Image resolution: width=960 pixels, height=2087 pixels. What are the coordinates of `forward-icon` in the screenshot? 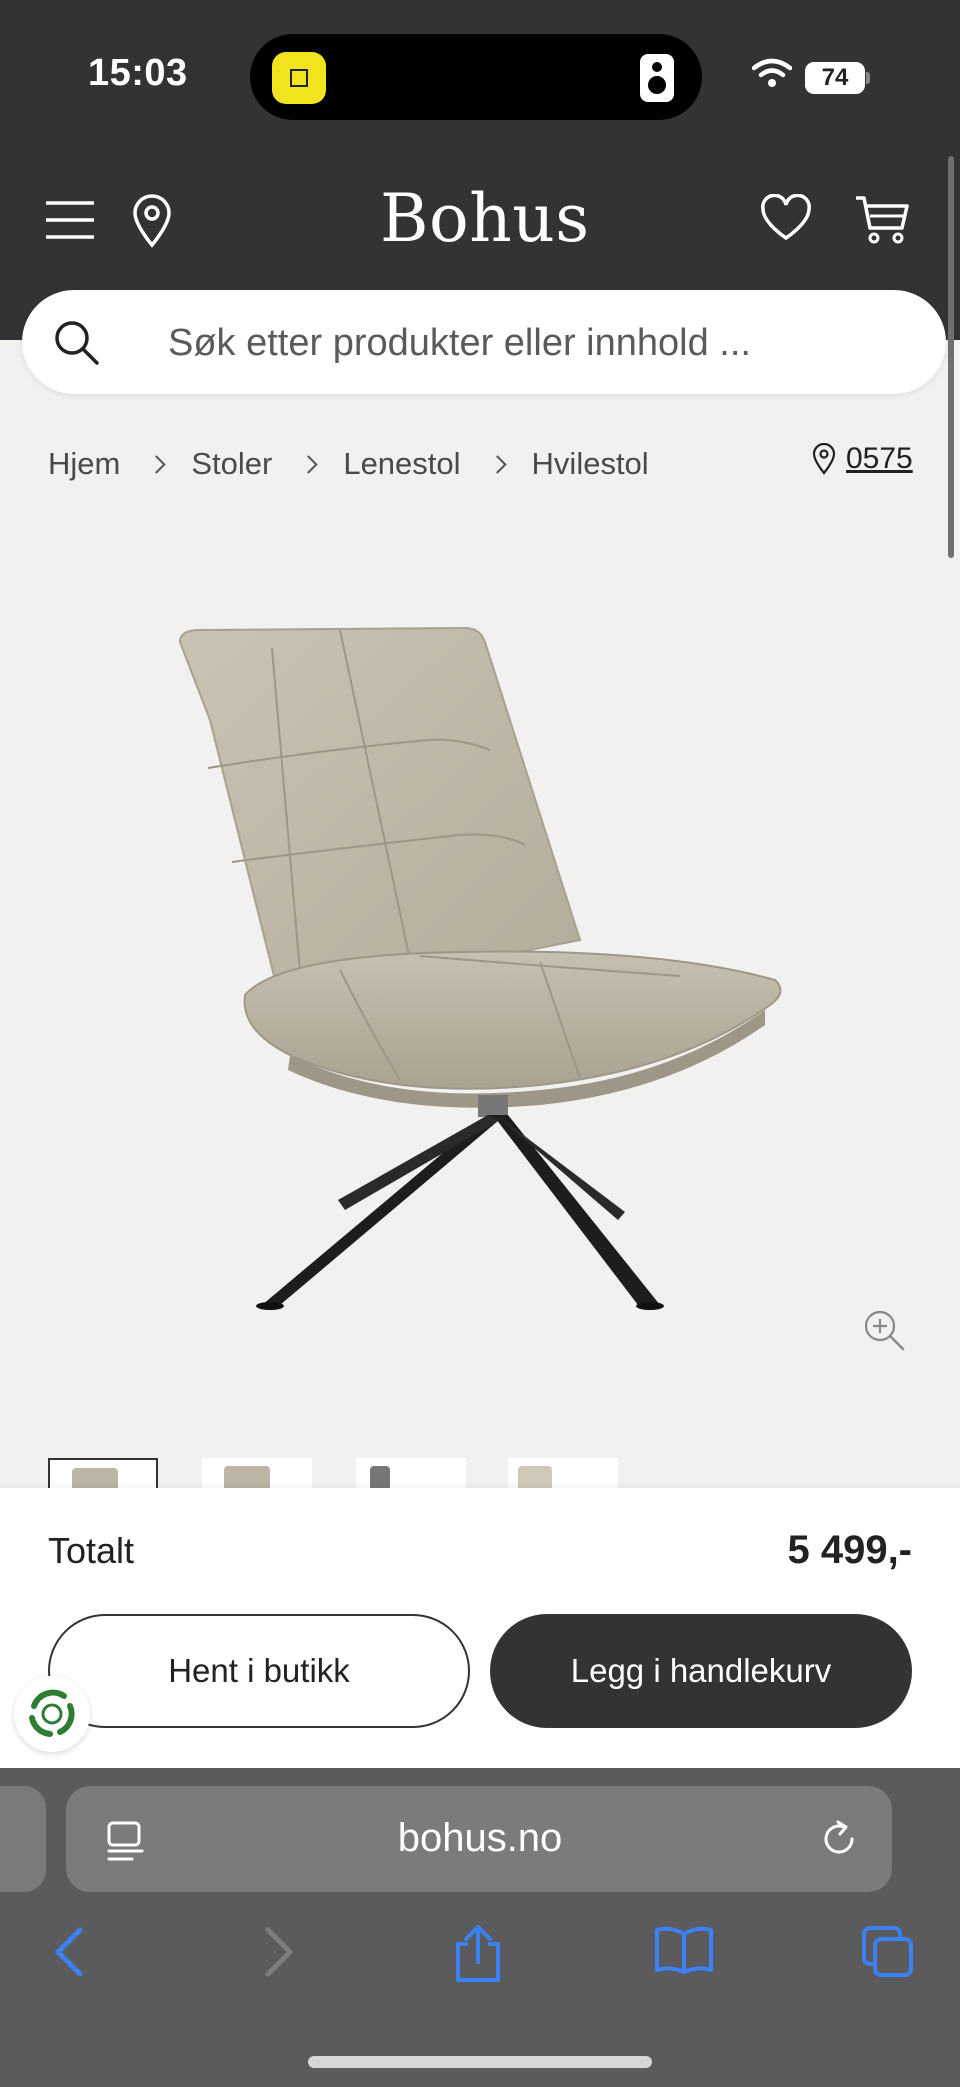 It's located at (278, 1952).